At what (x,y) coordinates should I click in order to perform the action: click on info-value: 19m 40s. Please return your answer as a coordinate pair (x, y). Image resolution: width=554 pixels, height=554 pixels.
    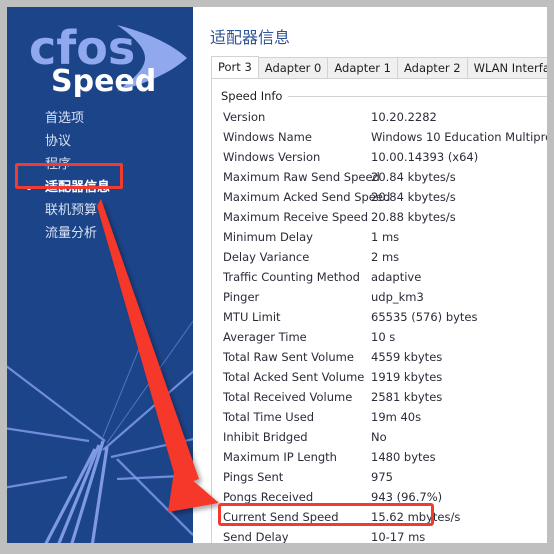
    Looking at the image, I should click on (396, 417).